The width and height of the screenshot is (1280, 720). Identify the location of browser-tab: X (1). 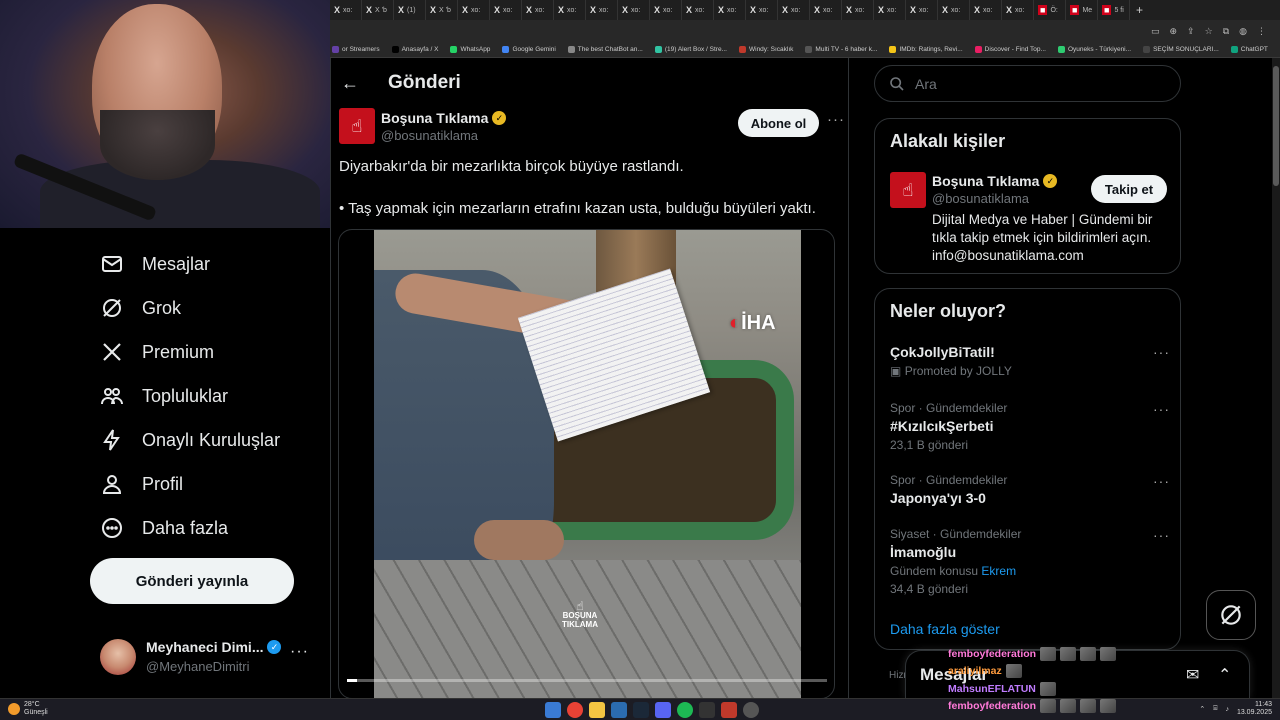
(410, 10).